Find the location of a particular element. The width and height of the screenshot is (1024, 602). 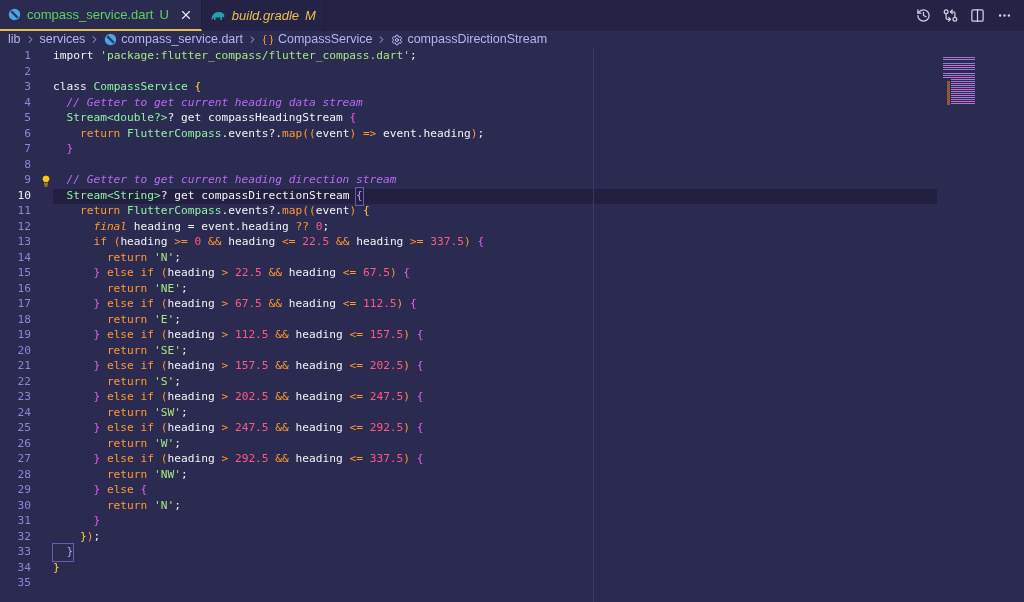

tab-label: compass_service.dart is located at coordinates (90, 14).